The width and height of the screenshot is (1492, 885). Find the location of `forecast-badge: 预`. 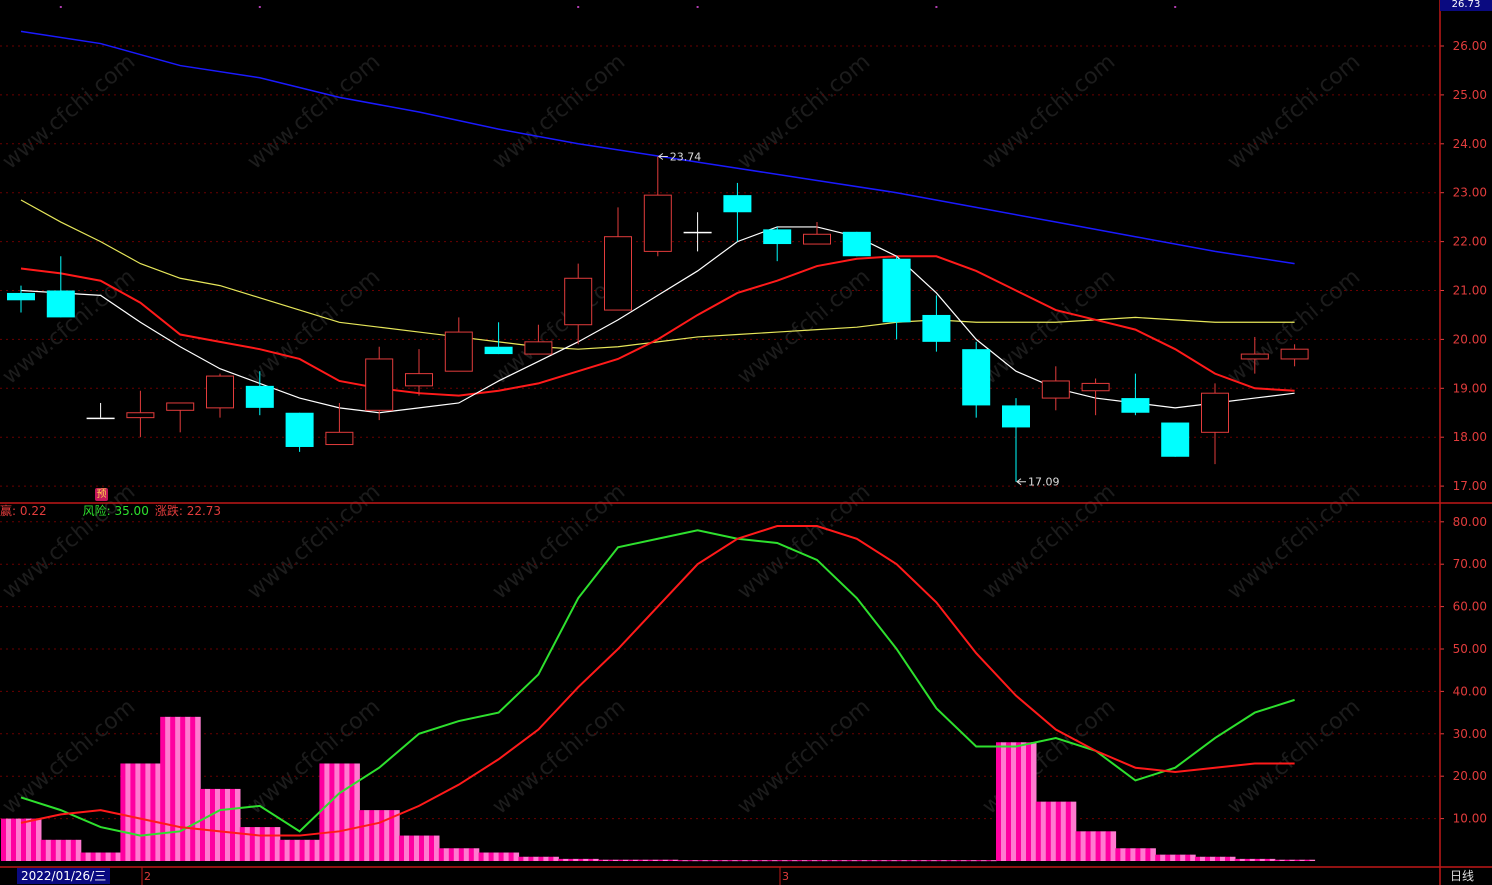

forecast-badge: 预 is located at coordinates (101, 494).